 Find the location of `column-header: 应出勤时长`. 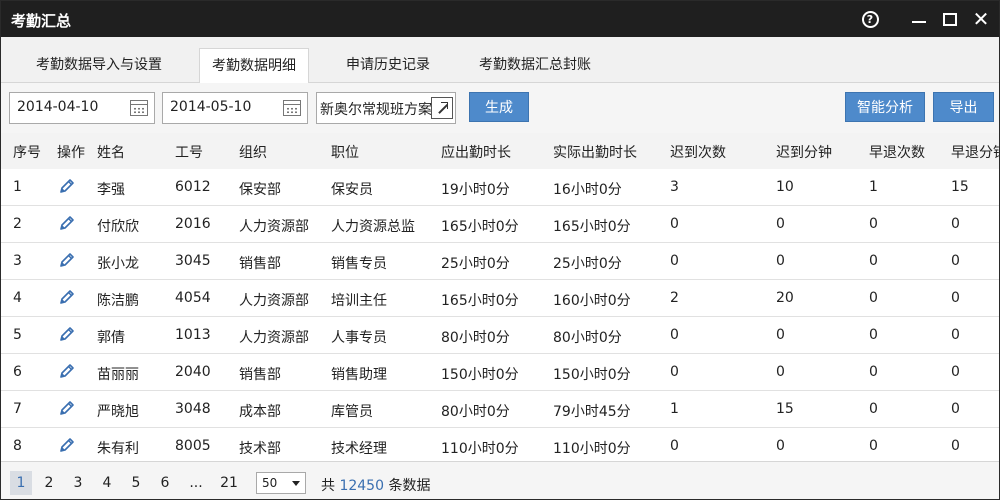

column-header: 应出勤时长 is located at coordinates (476, 152).